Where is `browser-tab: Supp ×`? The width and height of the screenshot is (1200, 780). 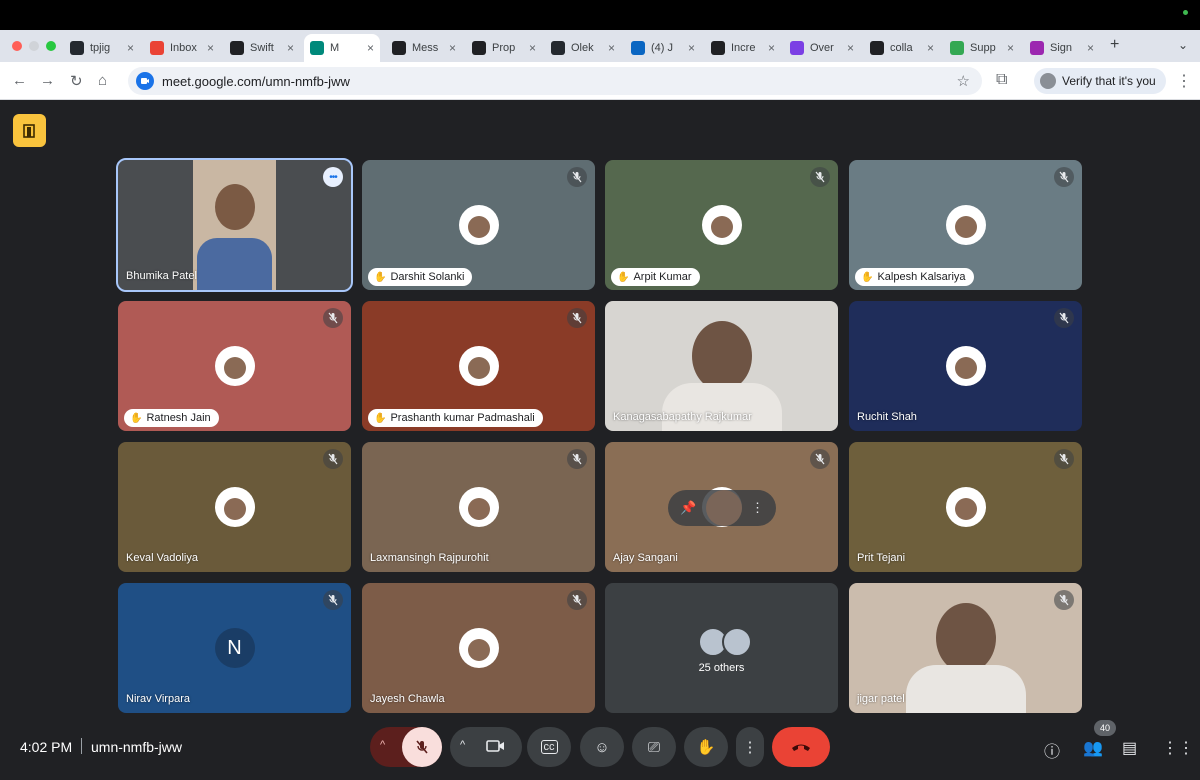
browser-tab: Supp × is located at coordinates (982, 48).